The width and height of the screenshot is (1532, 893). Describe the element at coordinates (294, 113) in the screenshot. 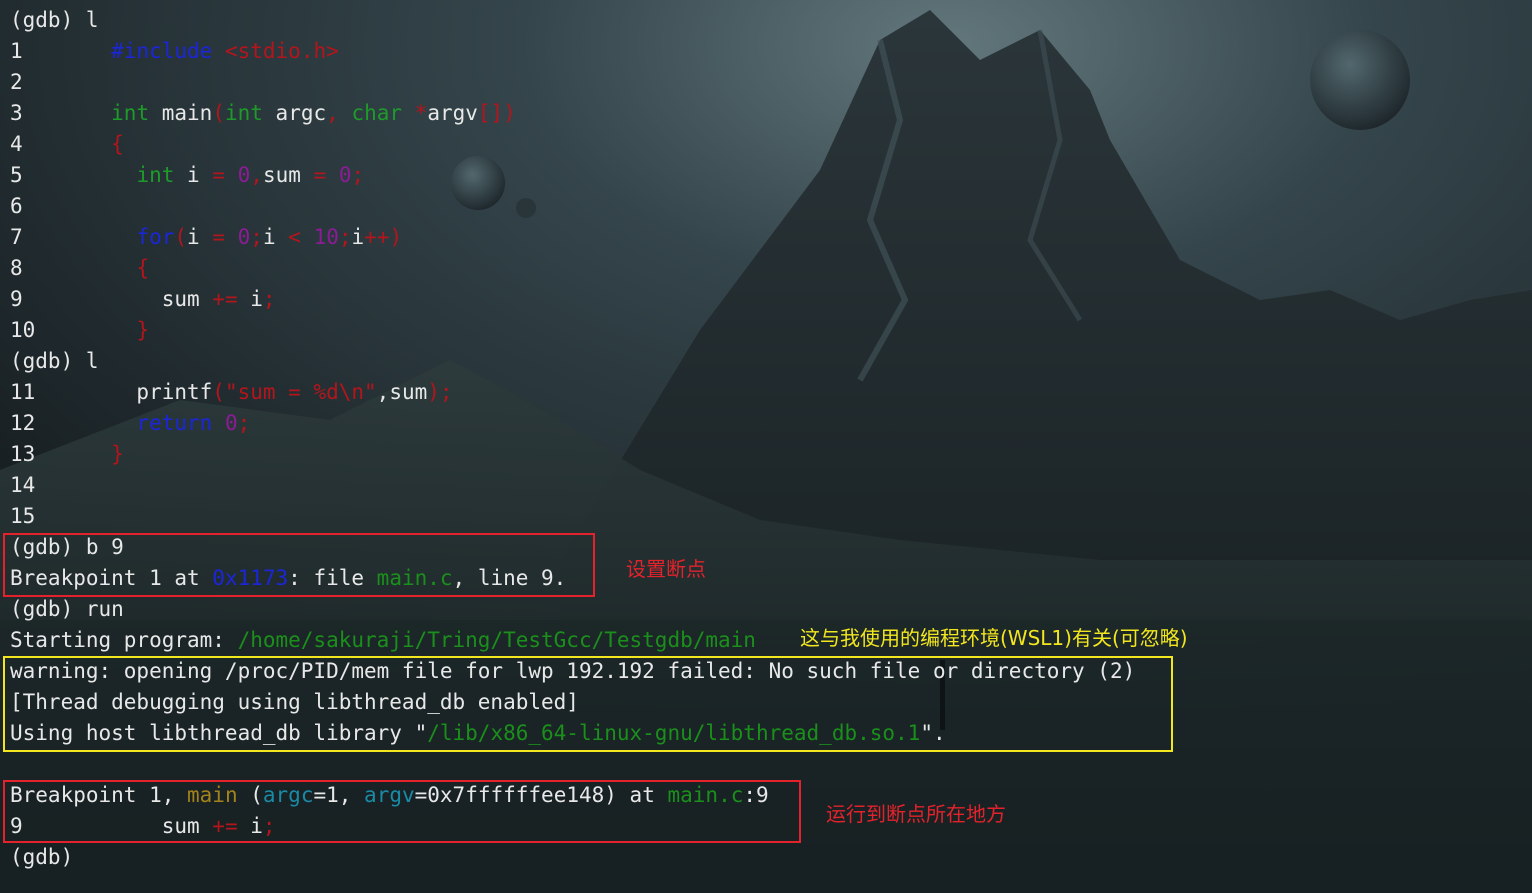

I see `terminal-text-segment: argc` at that location.